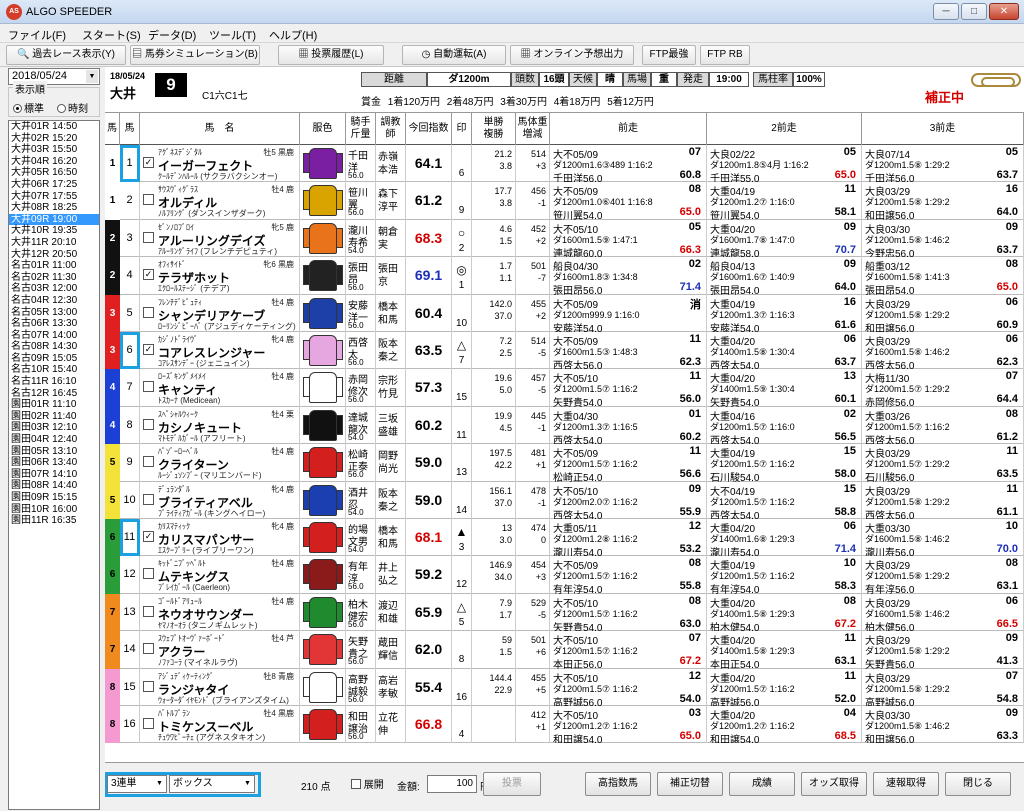 Image resolution: width=1024 pixels, height=811 pixels. I want to click on prev-race-1: 大不05/09 07 ダ1200m1.6③489 1:16:2 千田洋56.0 60.8, so click(628, 164).